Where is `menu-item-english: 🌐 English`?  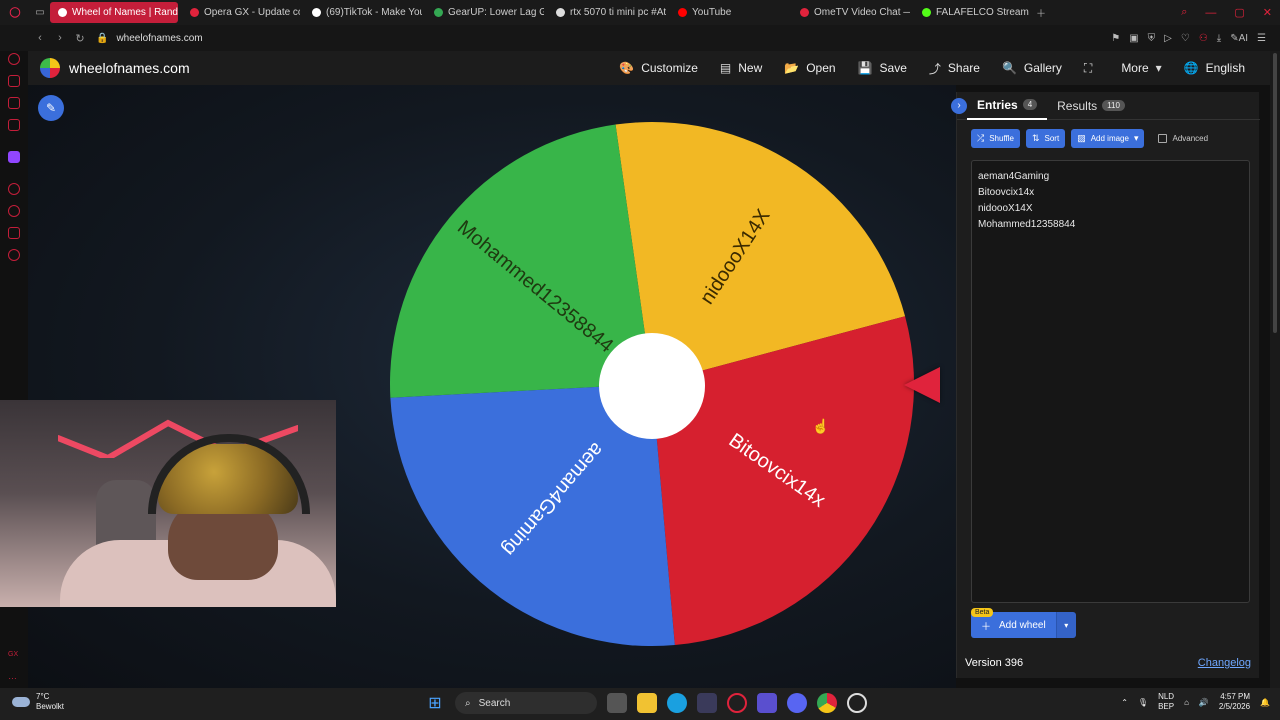 menu-item-english: 🌐 English is located at coordinates (1214, 68).